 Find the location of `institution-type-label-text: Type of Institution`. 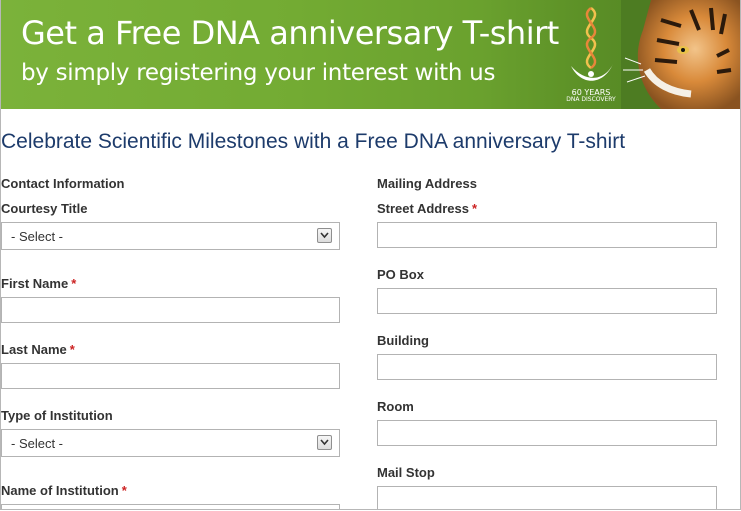

institution-type-label-text: Type of Institution is located at coordinates (57, 415).